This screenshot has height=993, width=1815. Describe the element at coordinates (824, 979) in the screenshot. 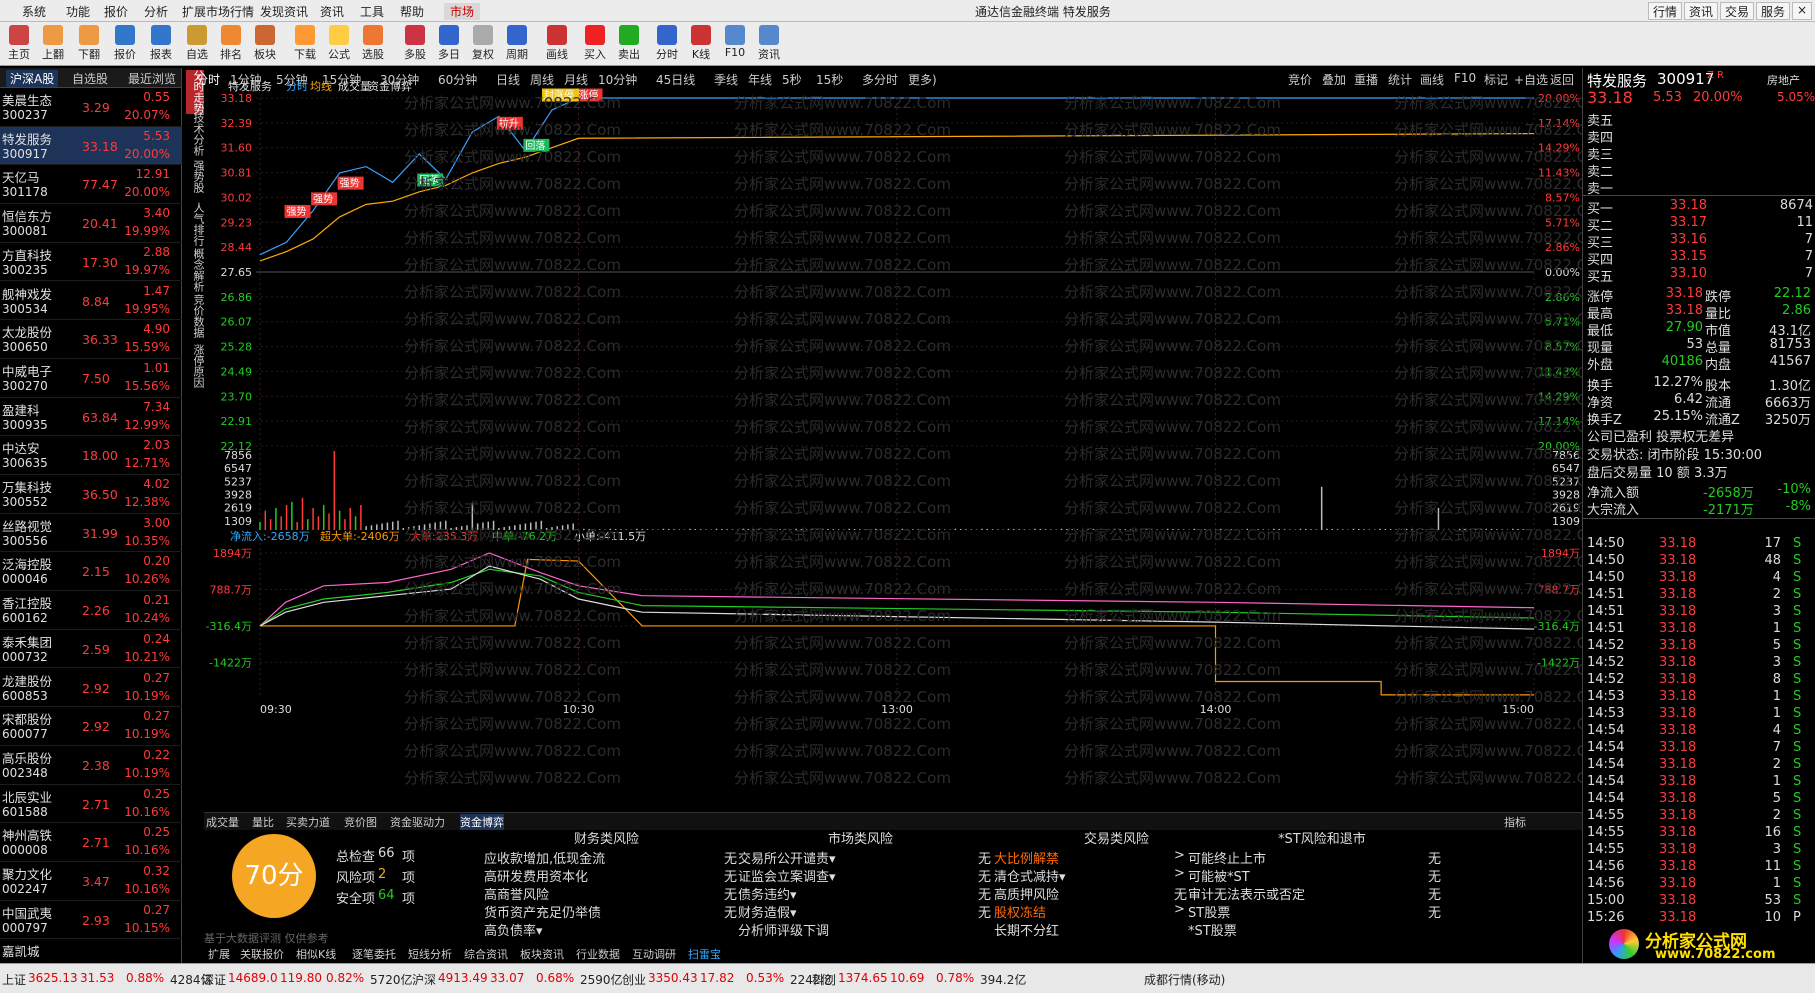

I see `index-name: 科创` at that location.